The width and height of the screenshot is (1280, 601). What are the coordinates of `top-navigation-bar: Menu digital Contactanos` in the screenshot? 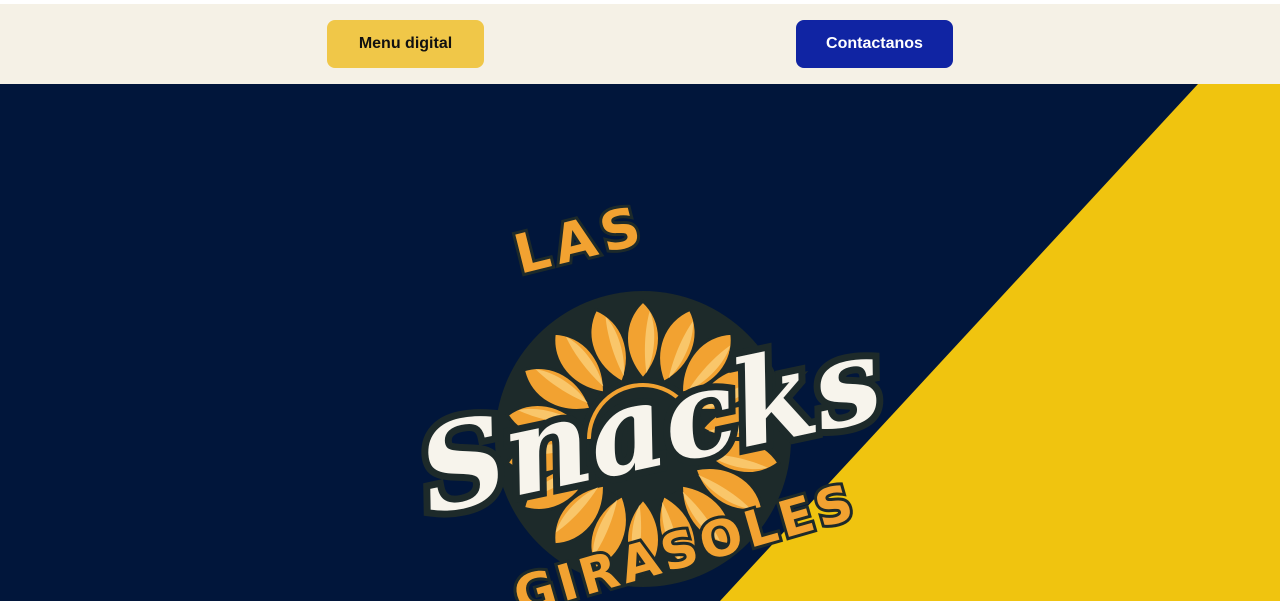 It's located at (640, 44).